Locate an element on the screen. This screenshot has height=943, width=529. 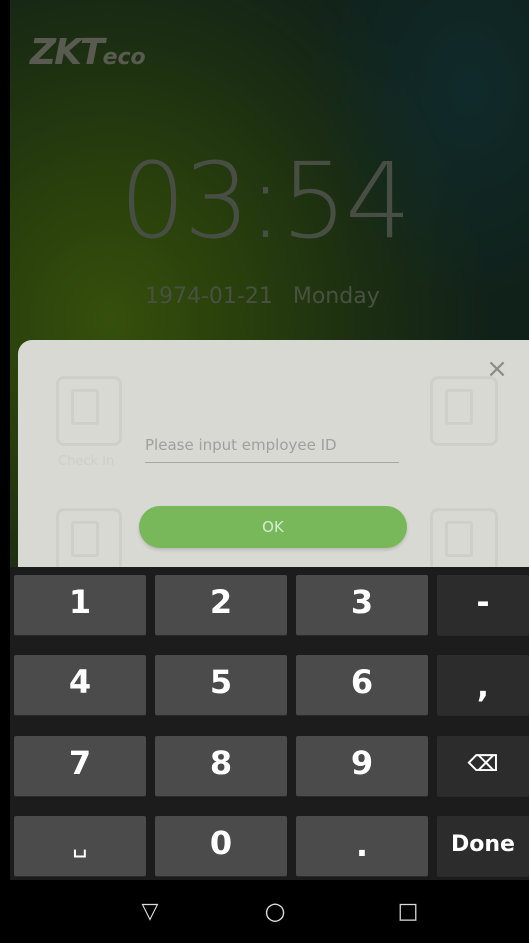
space-icon: ␣ is located at coordinates (80, 844).